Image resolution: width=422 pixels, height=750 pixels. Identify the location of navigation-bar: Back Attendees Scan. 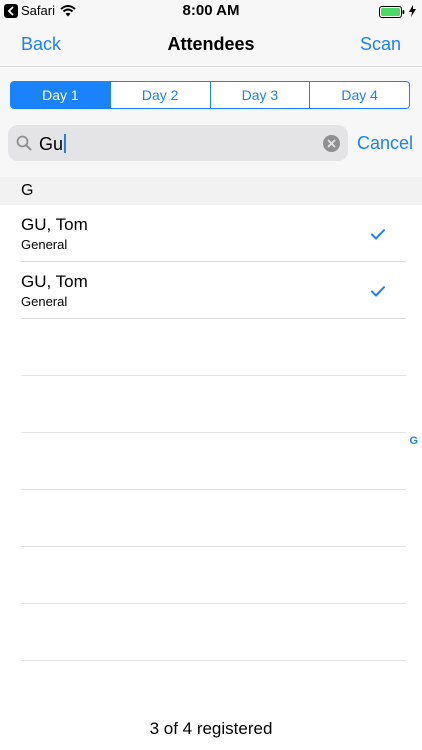
(211, 44).